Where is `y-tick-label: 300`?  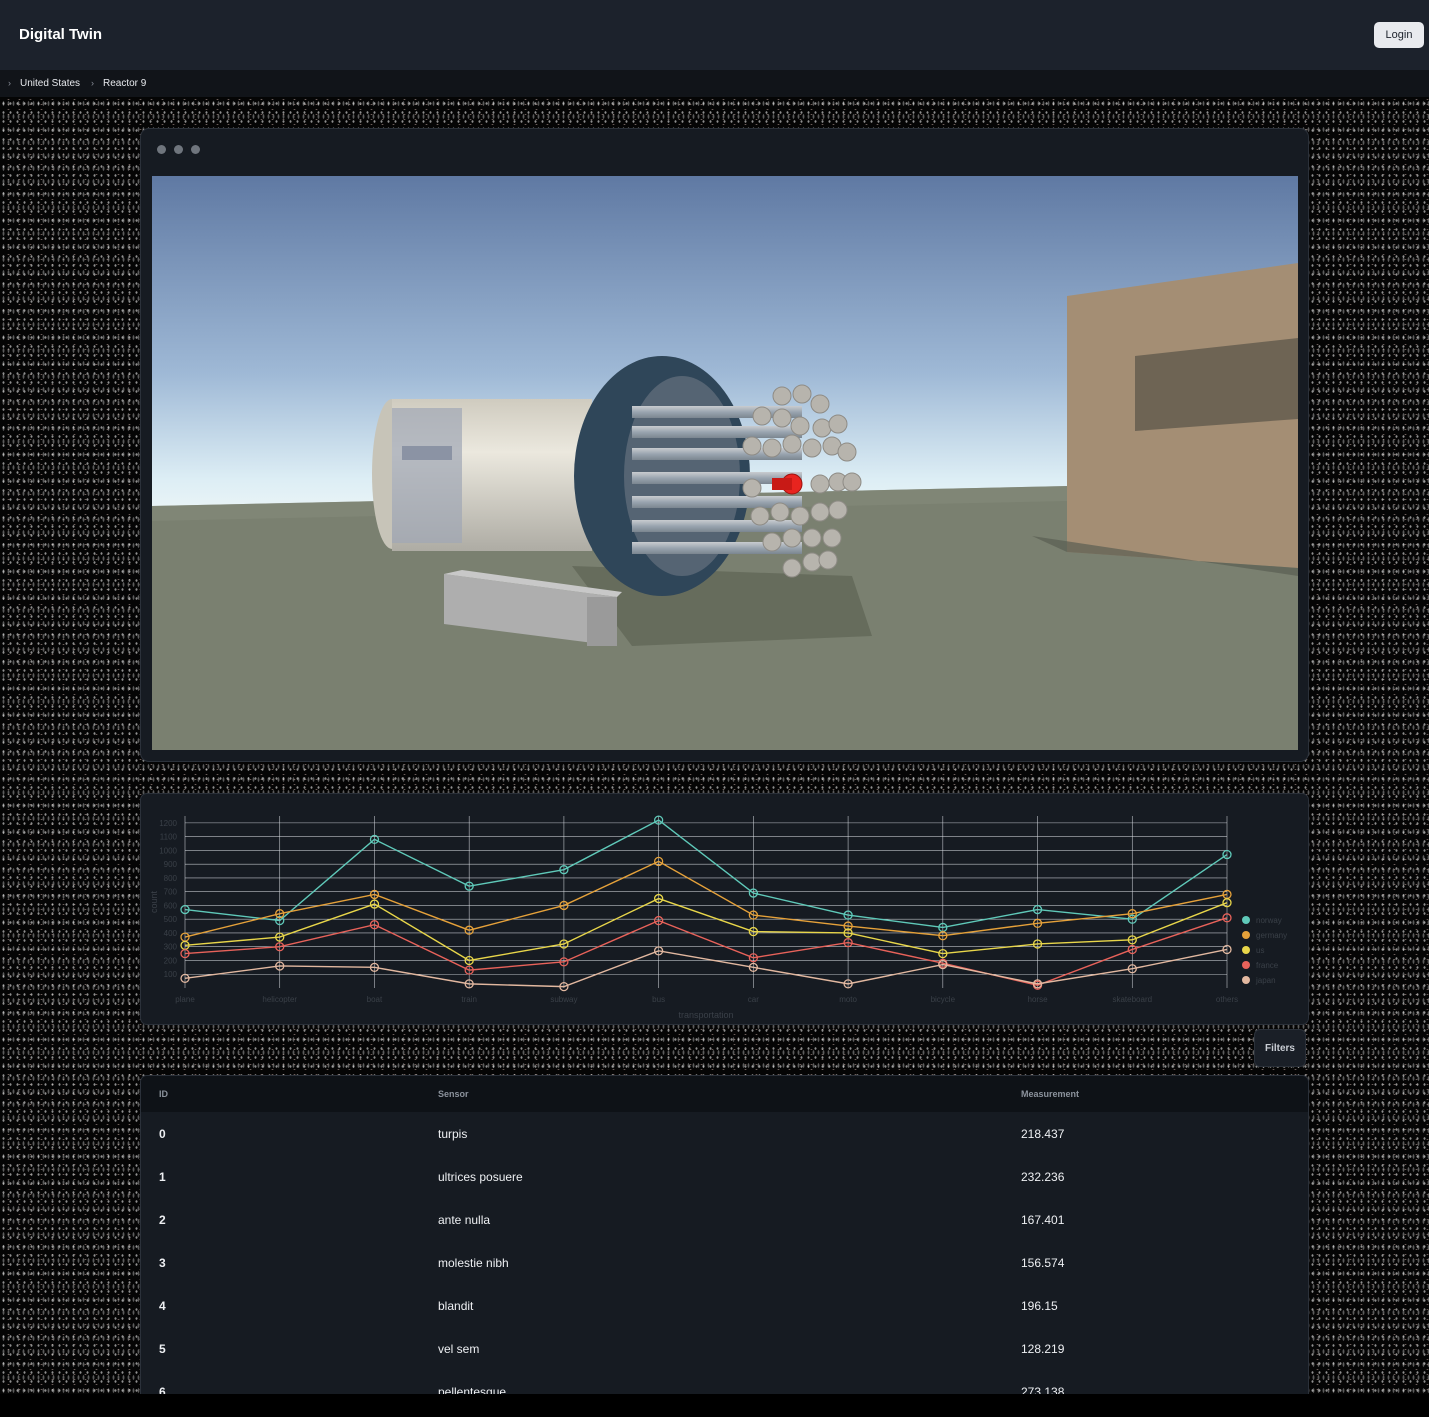
y-tick-label: 300 is located at coordinates (171, 947).